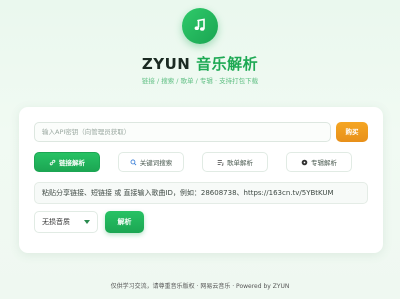  I want to click on footer-text: 仅供学习交流，请尊重音乐版权 · 网易云音乐 · Powered by ZYUN, so click(200, 286).